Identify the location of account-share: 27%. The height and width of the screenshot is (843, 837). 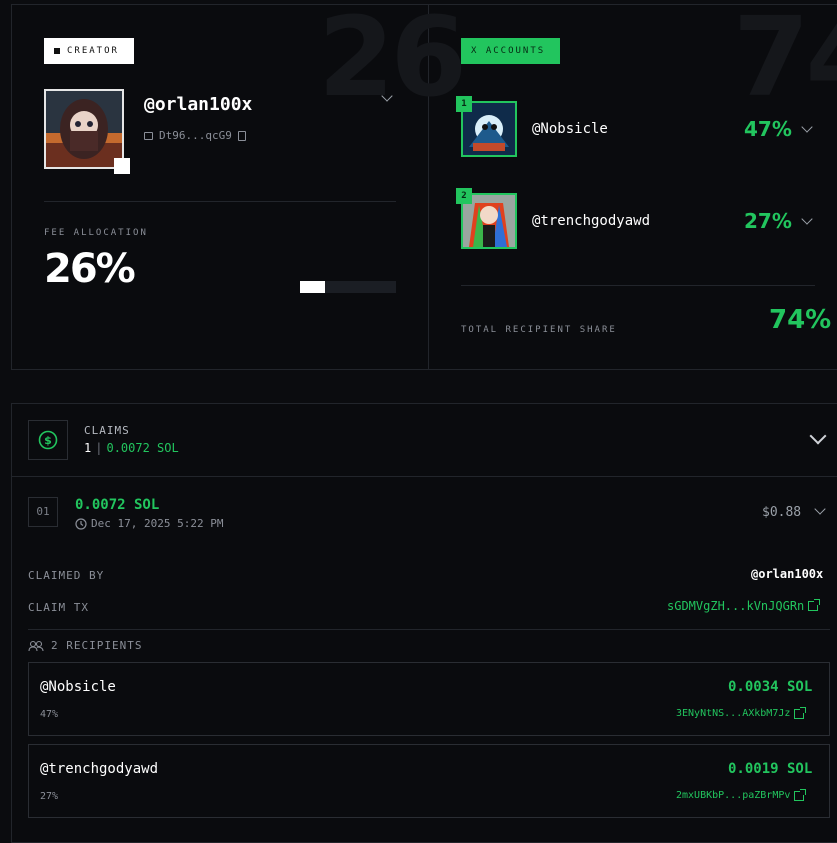
(768, 221).